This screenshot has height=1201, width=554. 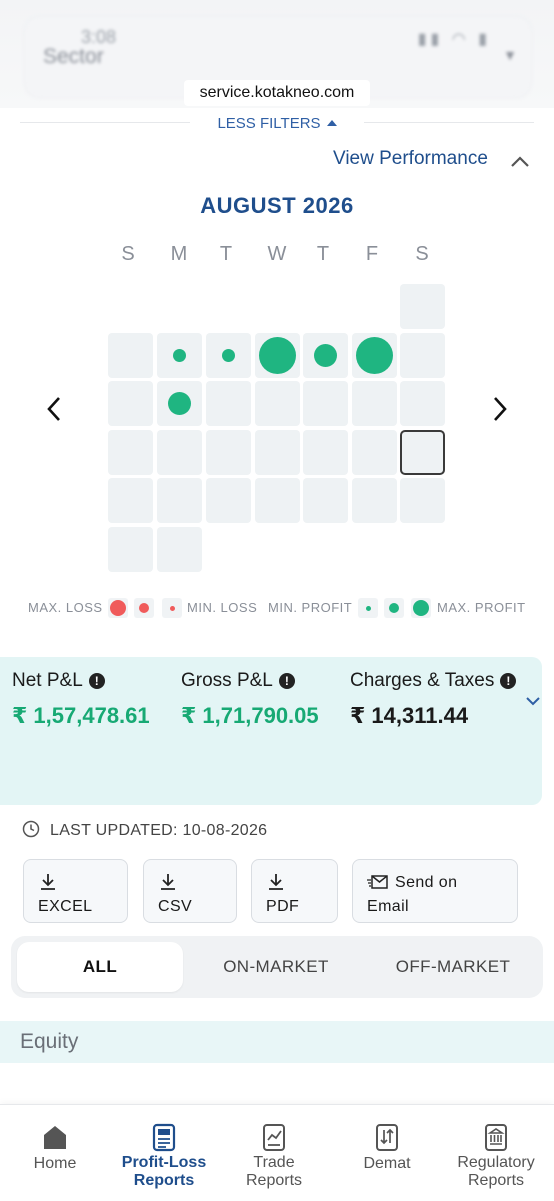 What do you see at coordinates (276, 967) in the screenshot?
I see `tab-on-market: ON-MARKET` at bounding box center [276, 967].